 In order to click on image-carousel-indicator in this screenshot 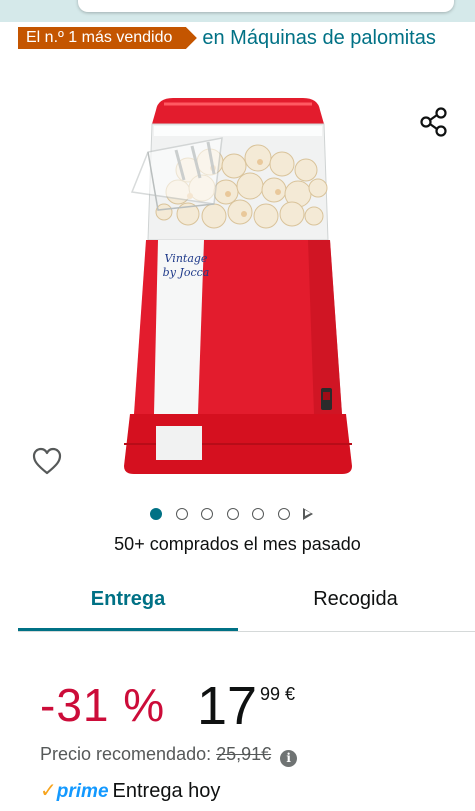, I will do `click(231, 514)`.